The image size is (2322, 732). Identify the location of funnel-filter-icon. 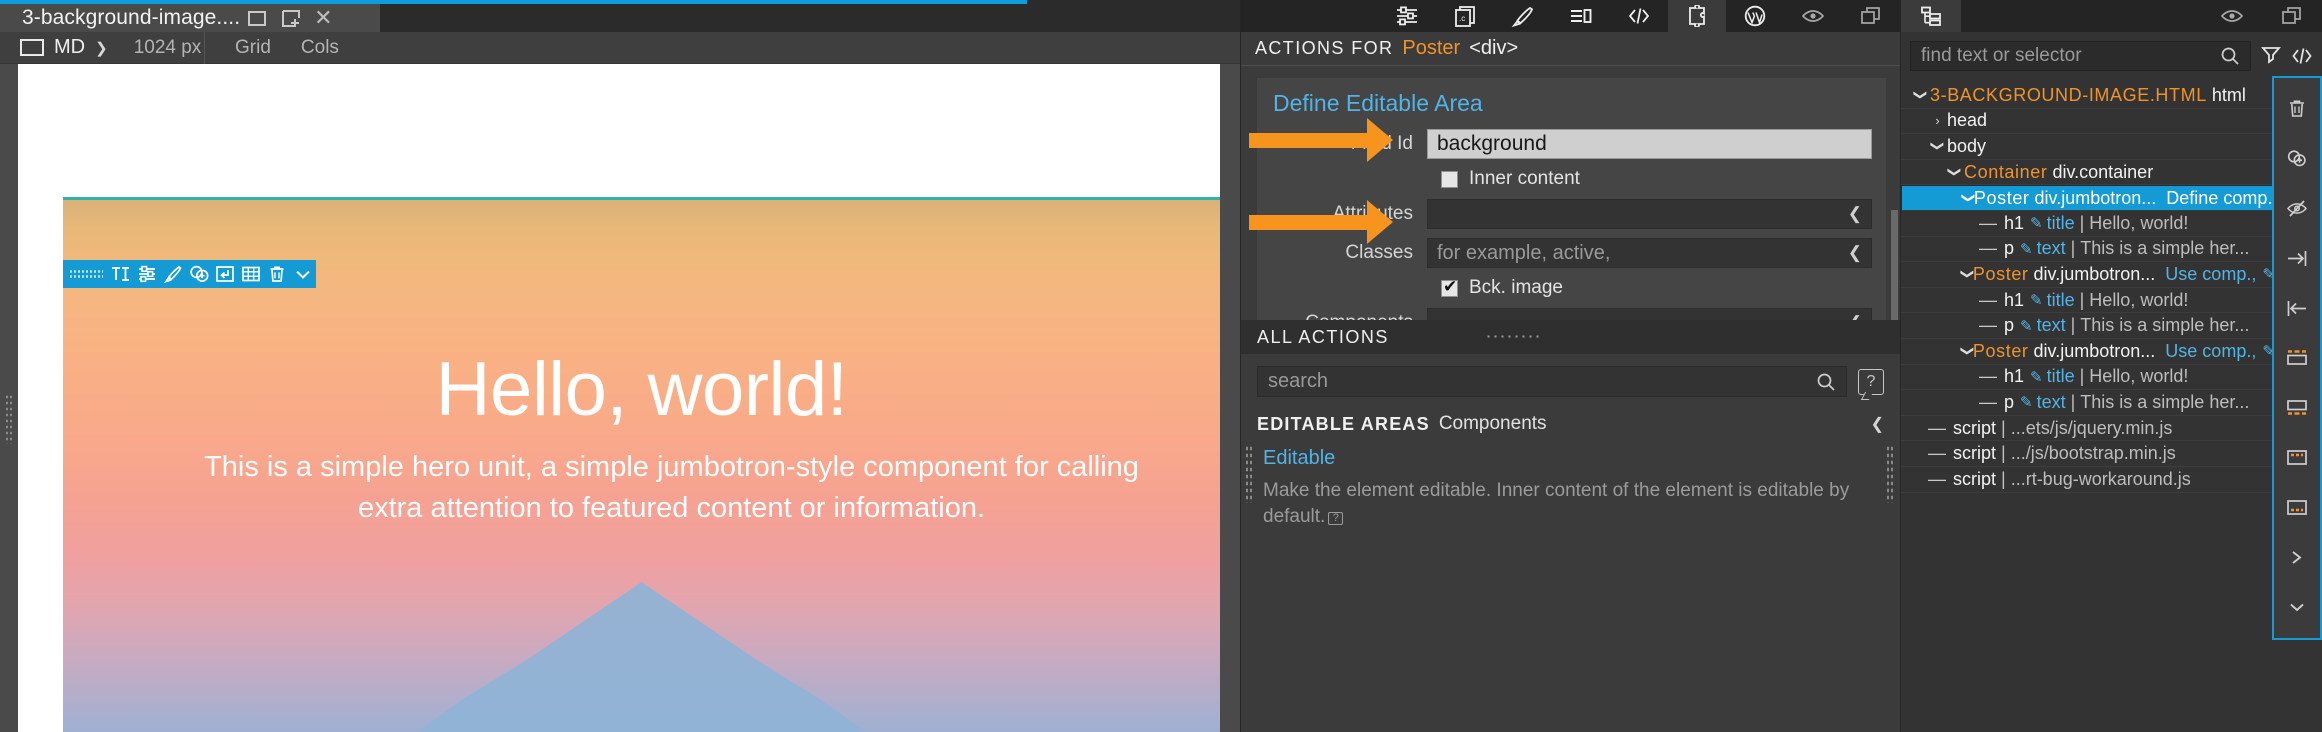
(2271, 56).